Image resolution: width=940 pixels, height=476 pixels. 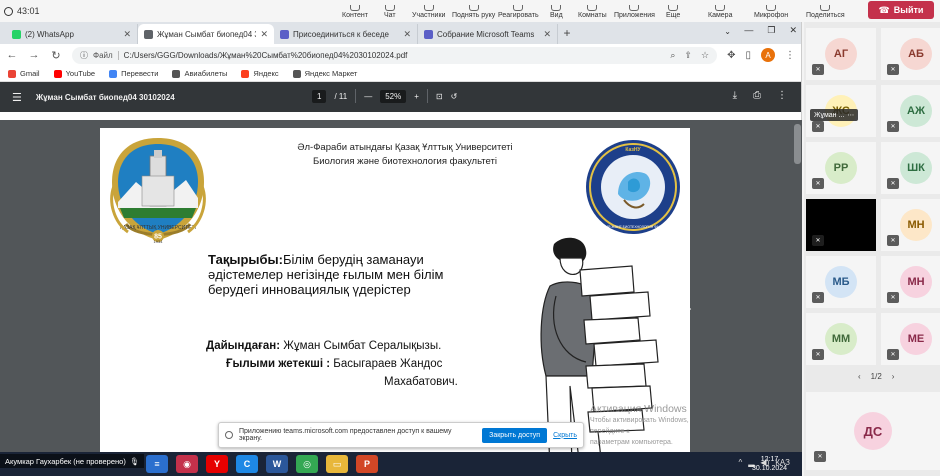 What do you see at coordinates (673, 11) in the screenshot?
I see `teams-tool-8: Еще` at bounding box center [673, 11].